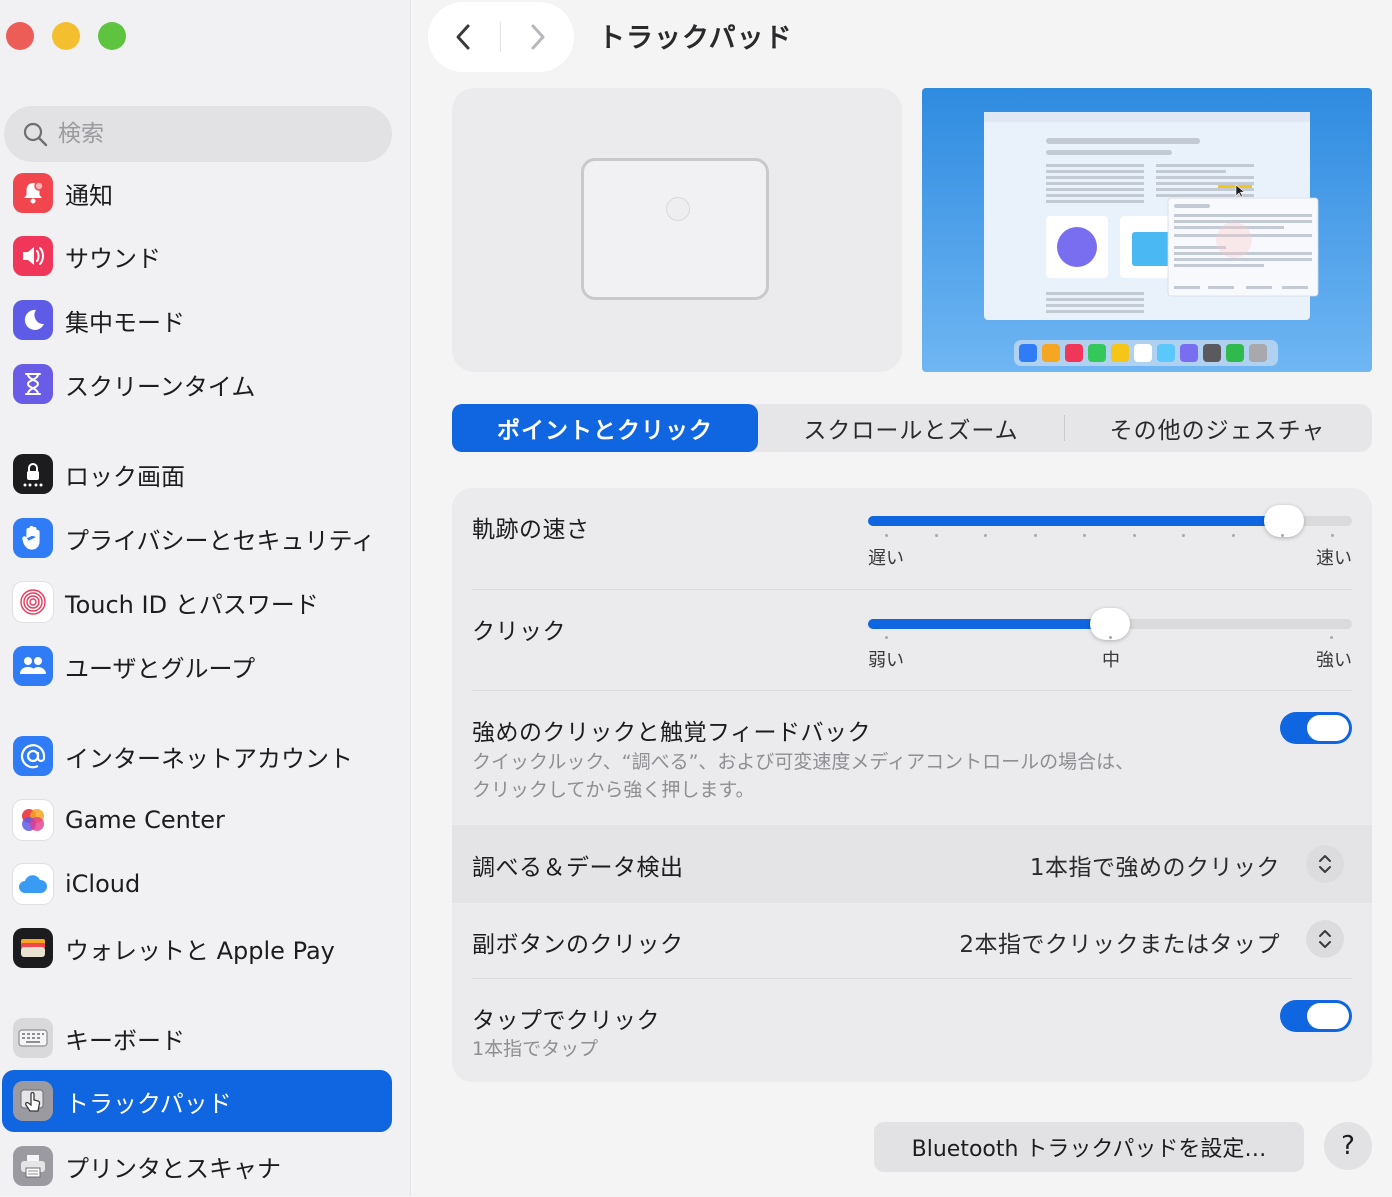 Image resolution: width=1392 pixels, height=1197 pixels. I want to click on forward-button, so click(537, 37).